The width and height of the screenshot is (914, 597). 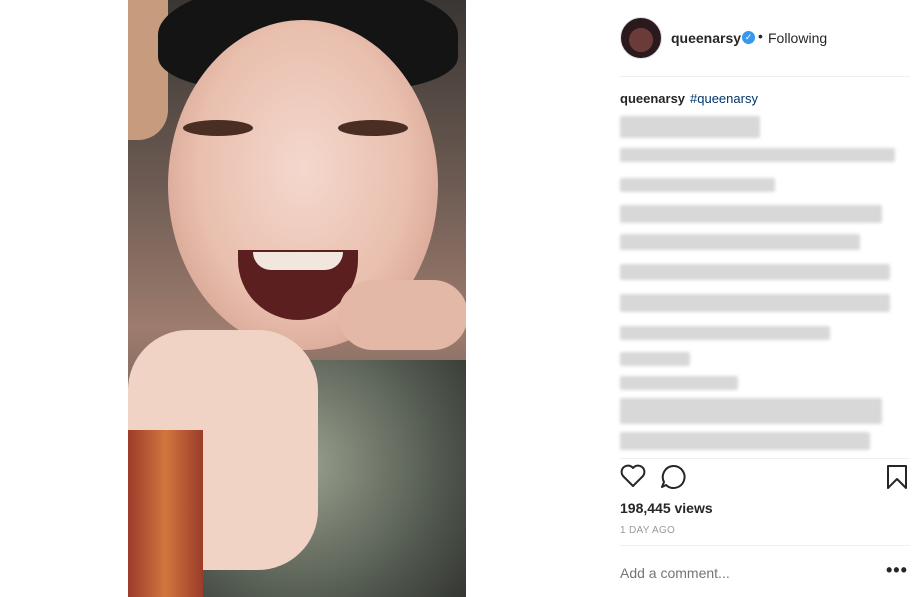 I want to click on following-button: Following, so click(x=797, y=38).